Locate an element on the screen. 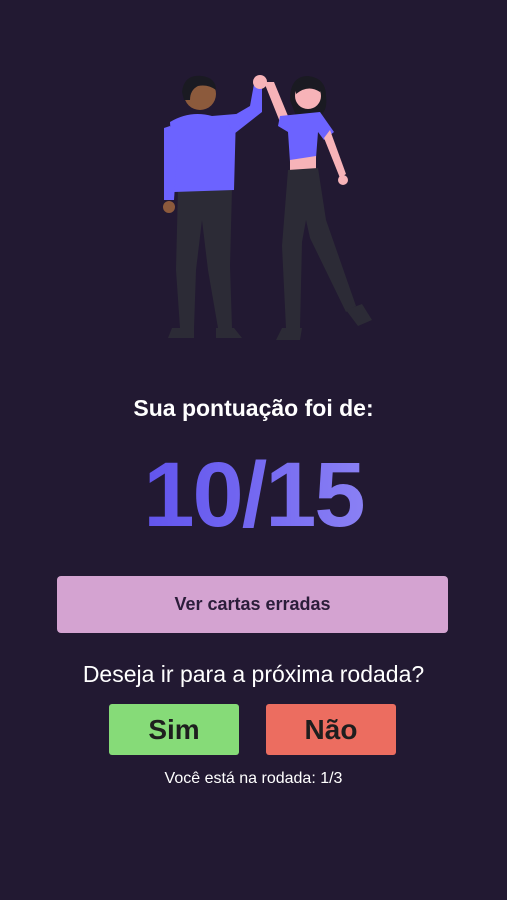  view-wrong-cards-button: Ver cartas erradas is located at coordinates (252, 604).